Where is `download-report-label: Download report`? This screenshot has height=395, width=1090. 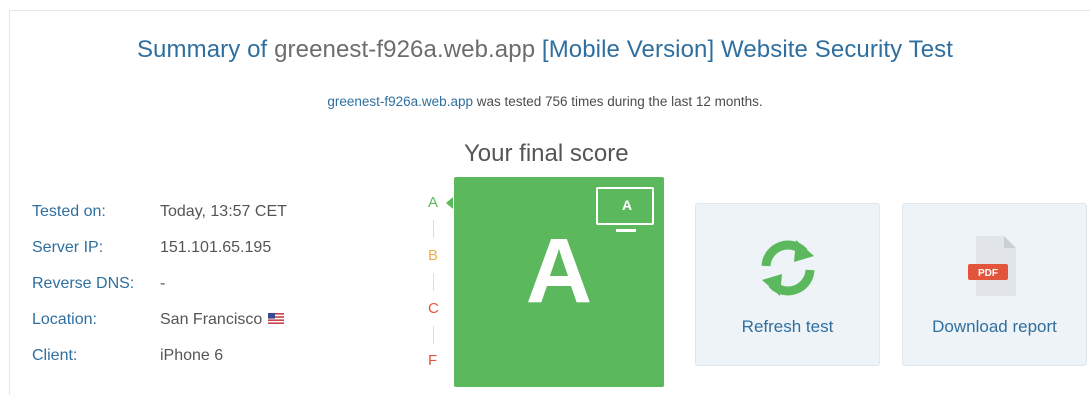 download-report-label: Download report is located at coordinates (994, 326).